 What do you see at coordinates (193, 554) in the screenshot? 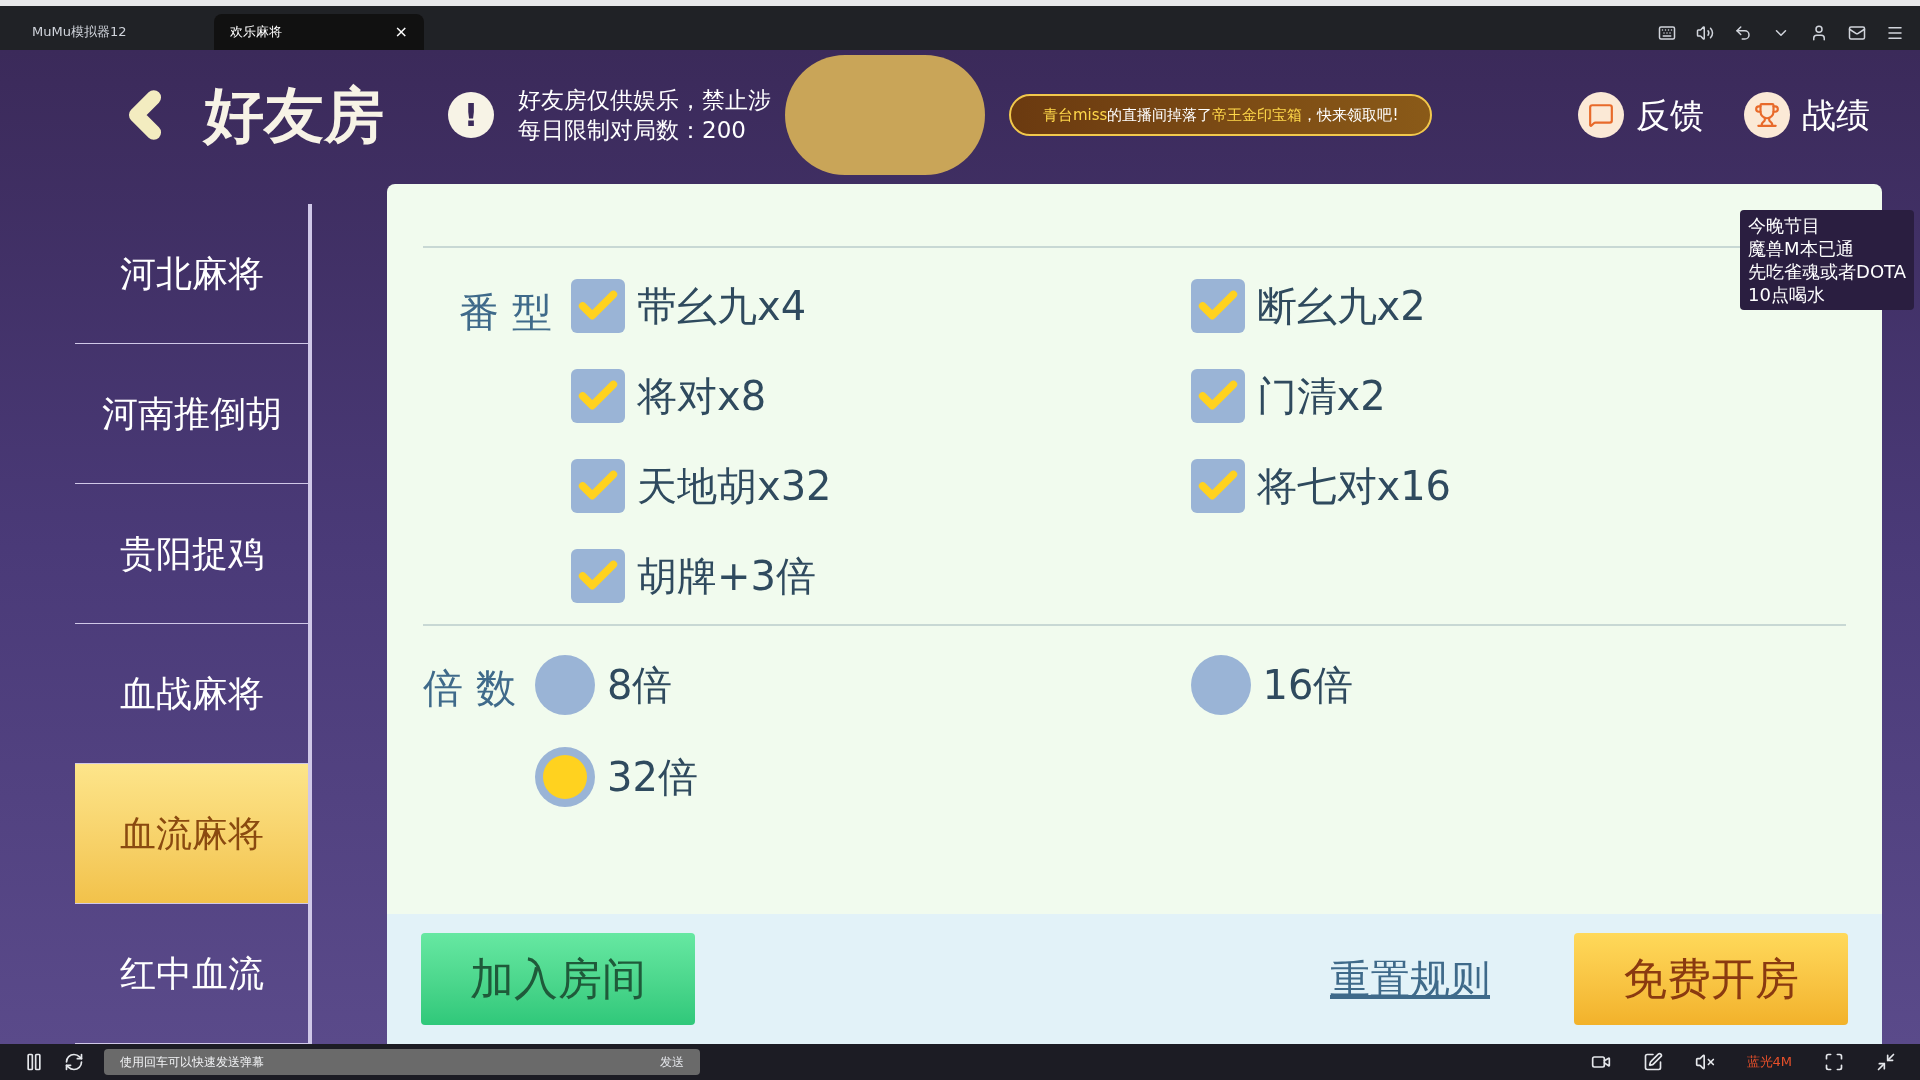
I see `sidebar-item: 贵阳捉鸡` at bounding box center [193, 554].